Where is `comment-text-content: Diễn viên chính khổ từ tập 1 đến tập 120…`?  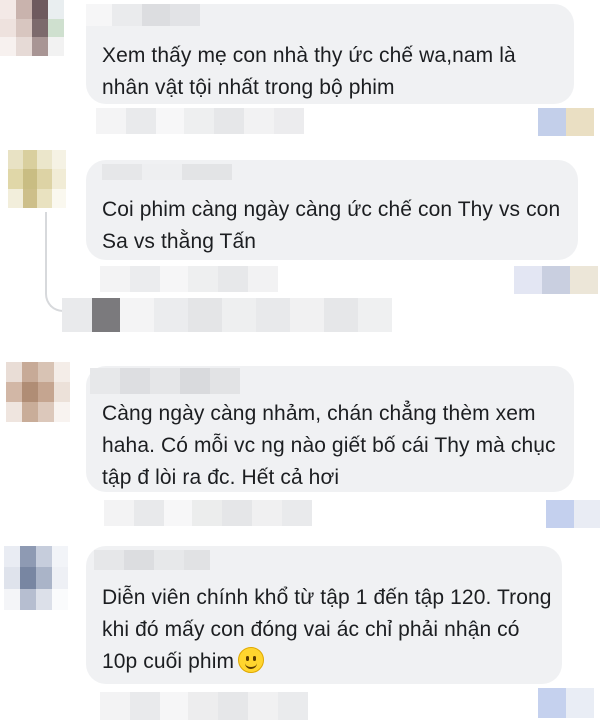 comment-text-content: Diễn viên chính khổ từ tập 1 đến tập 120… is located at coordinates (327, 629).